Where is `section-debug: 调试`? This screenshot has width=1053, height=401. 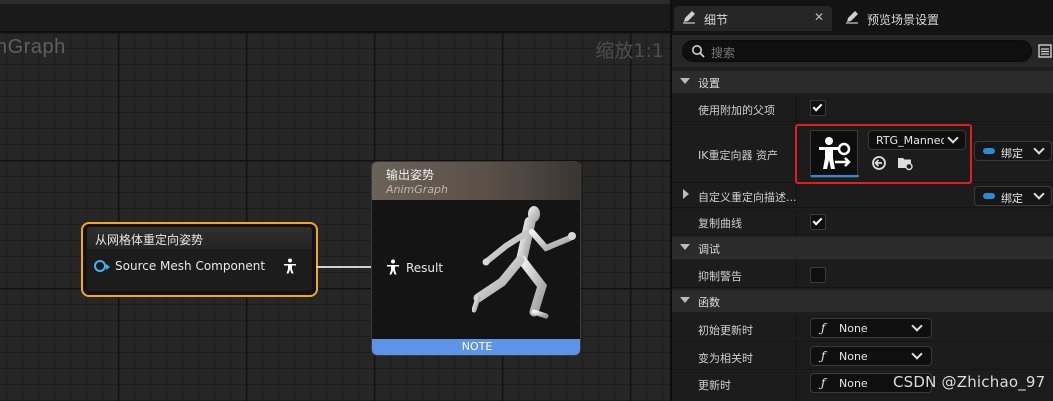
section-debug: 调试 is located at coordinates (862, 248).